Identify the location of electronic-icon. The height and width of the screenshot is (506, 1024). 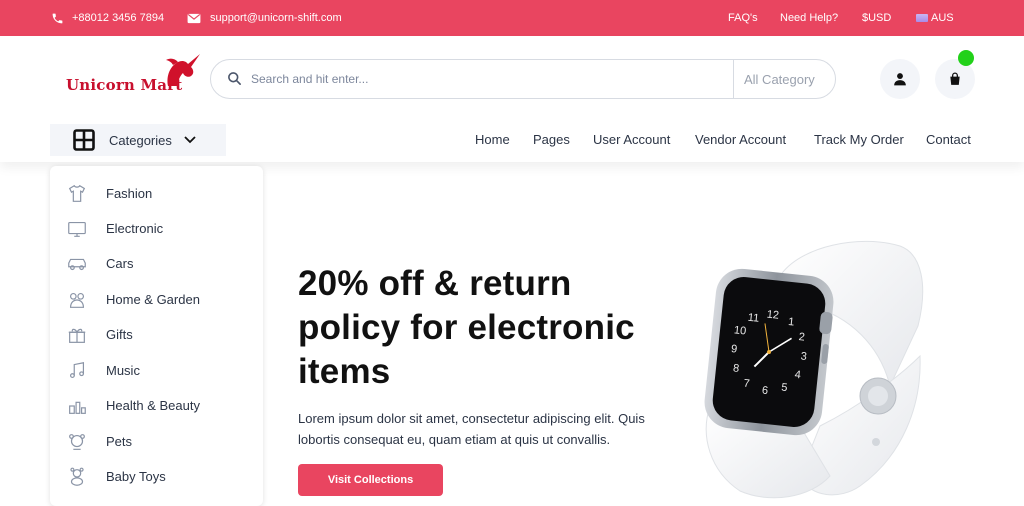
(77, 229).